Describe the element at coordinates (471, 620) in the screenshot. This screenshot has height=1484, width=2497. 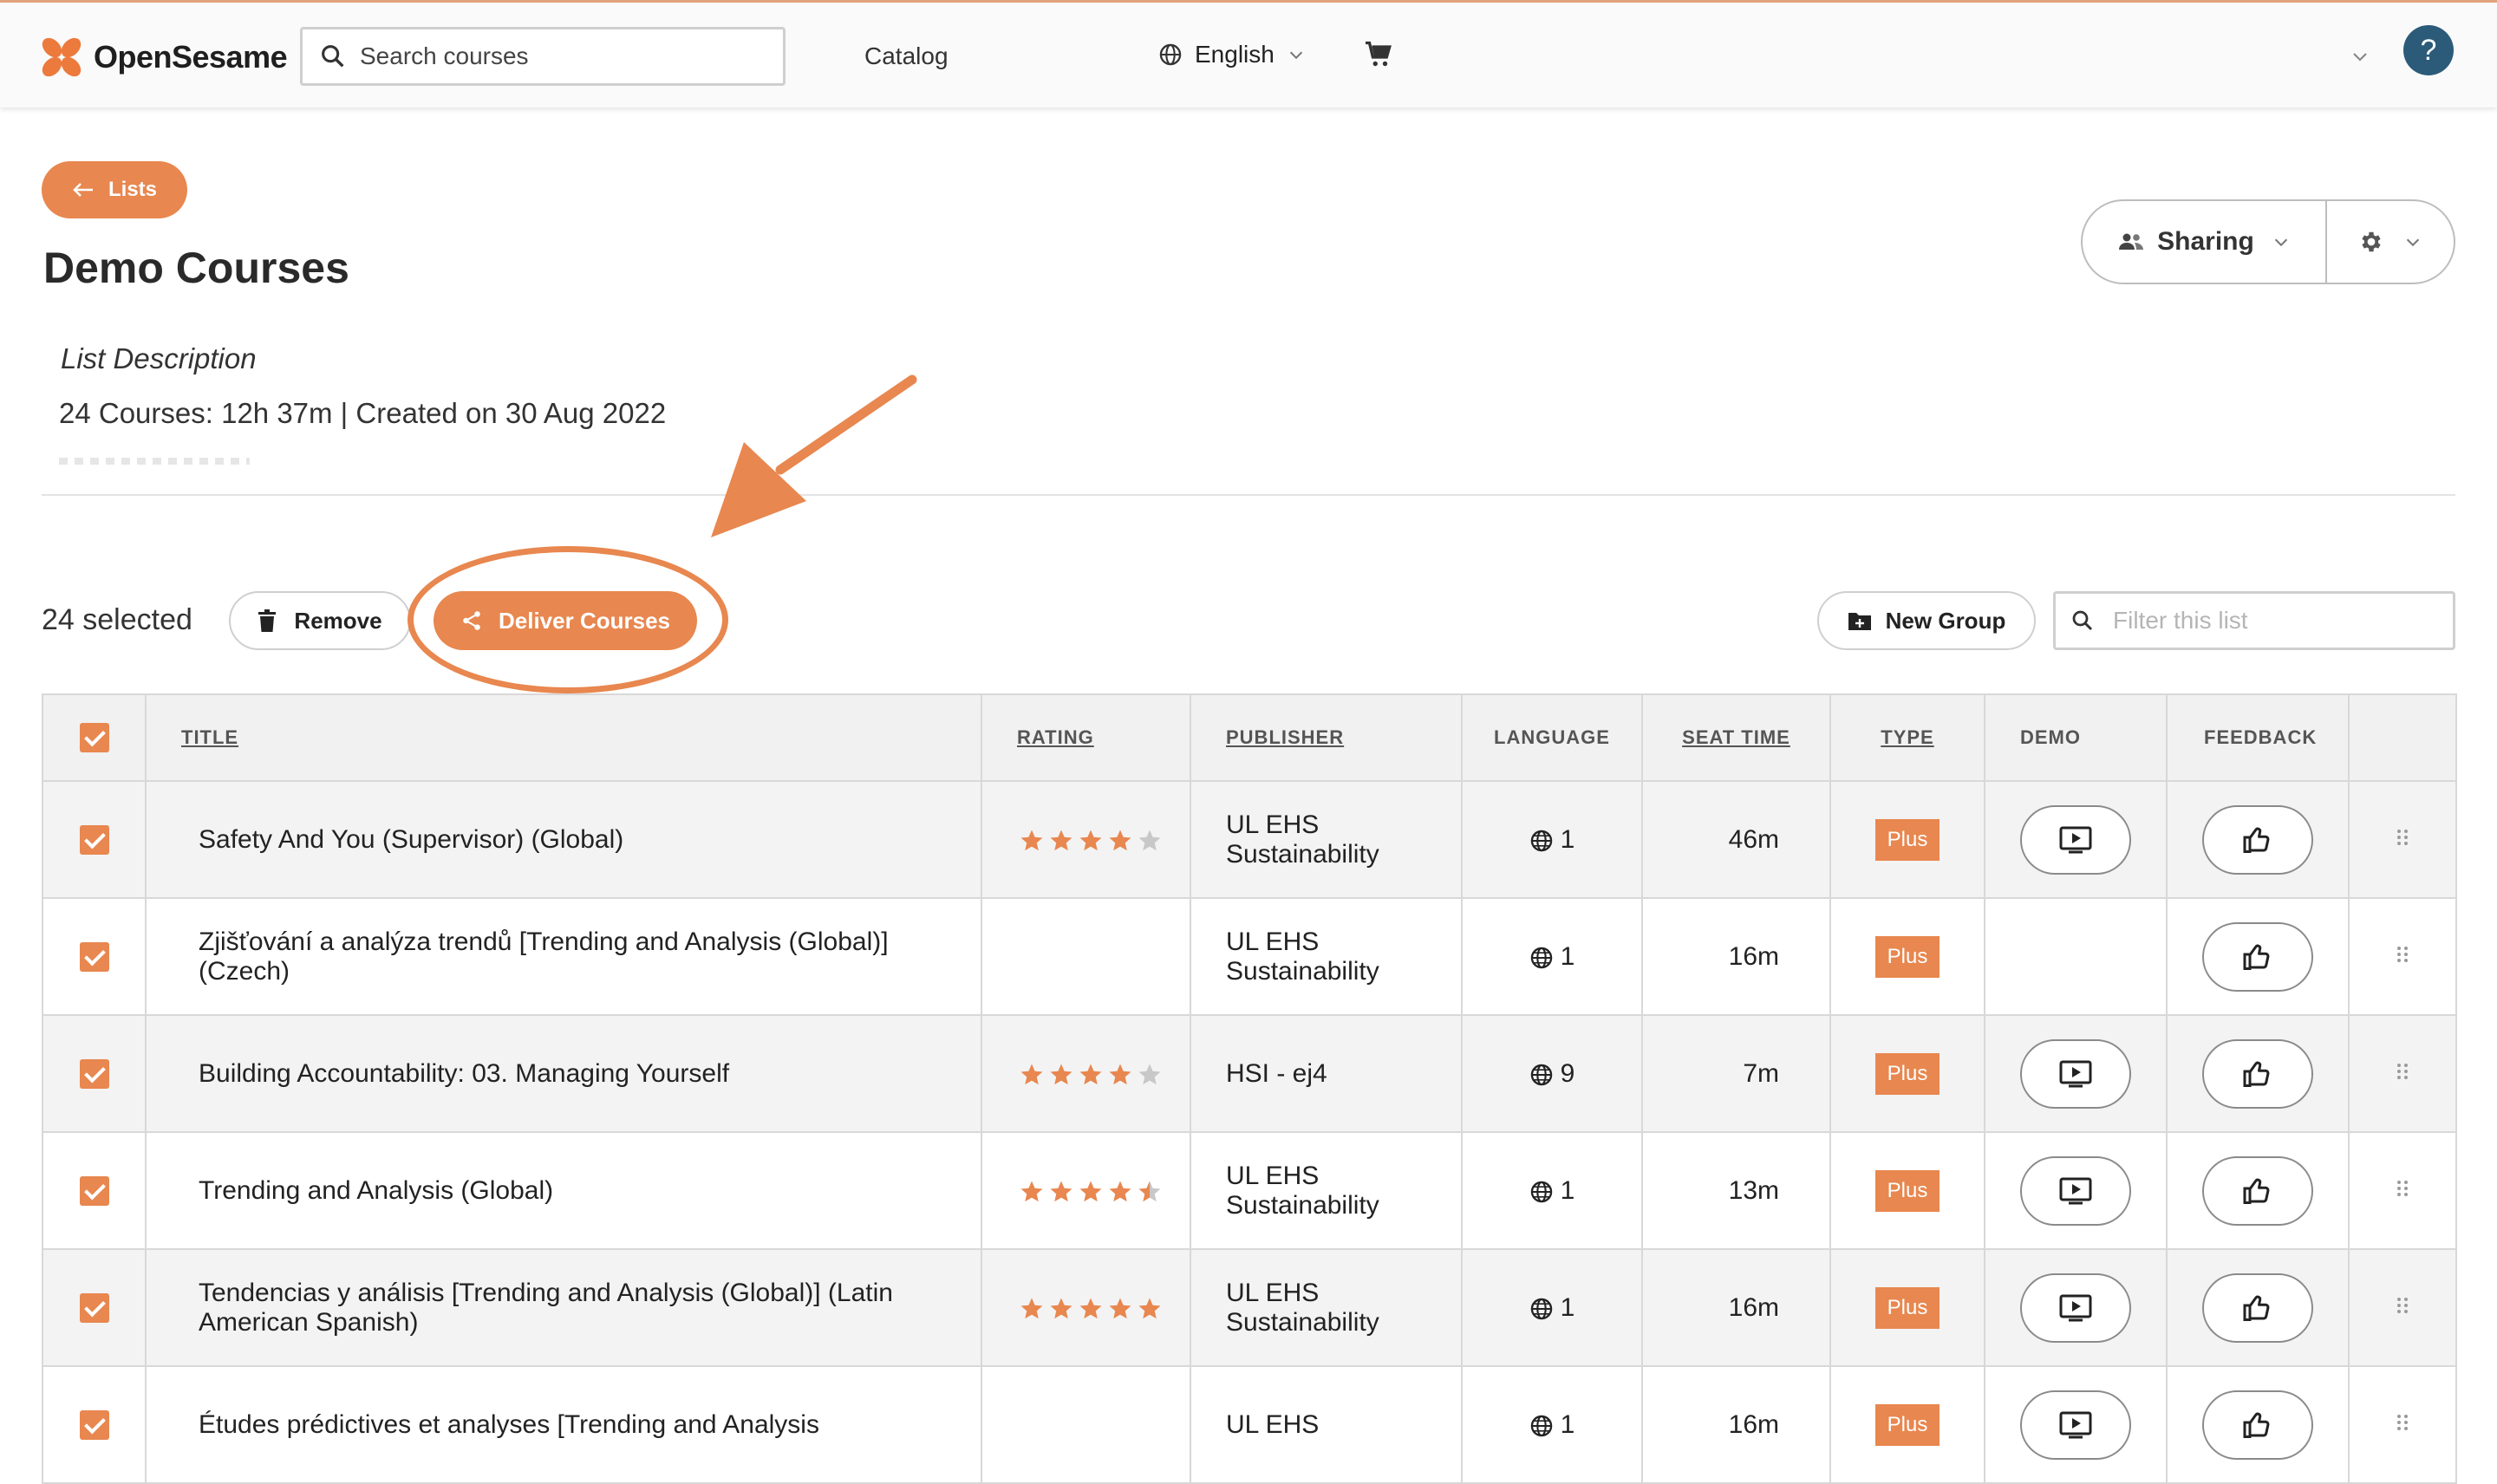
I see `share-icon` at that location.